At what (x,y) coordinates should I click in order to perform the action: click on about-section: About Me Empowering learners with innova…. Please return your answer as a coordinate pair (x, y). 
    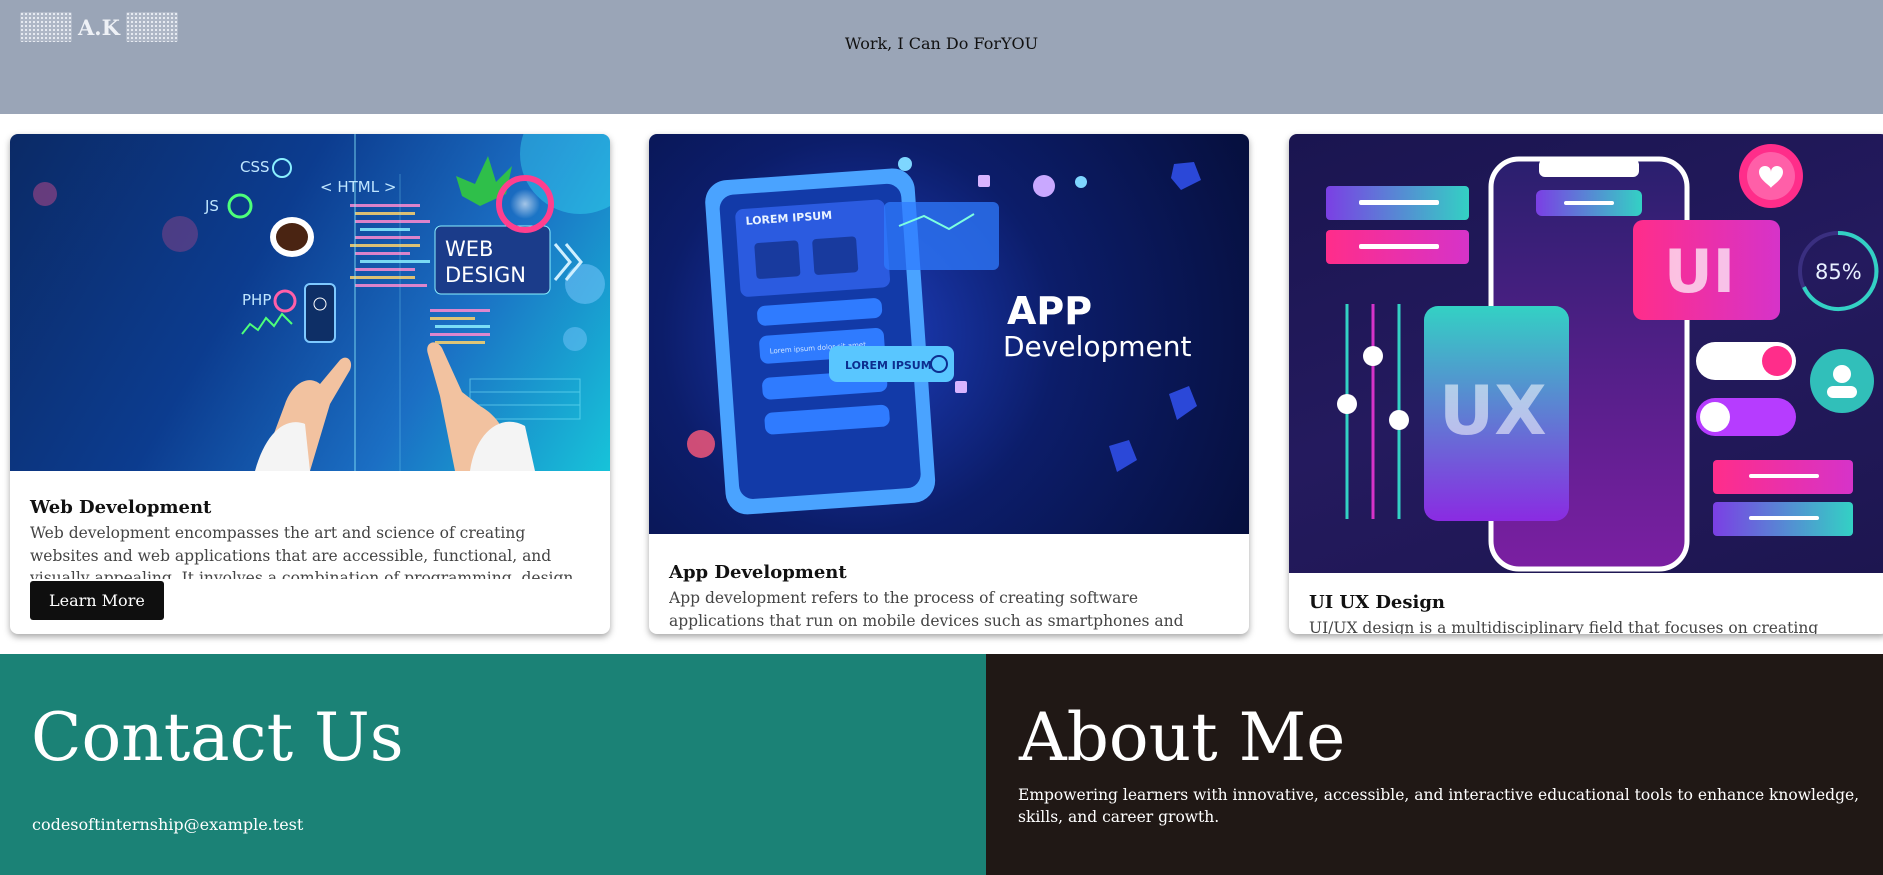
    Looking at the image, I should click on (1434, 764).